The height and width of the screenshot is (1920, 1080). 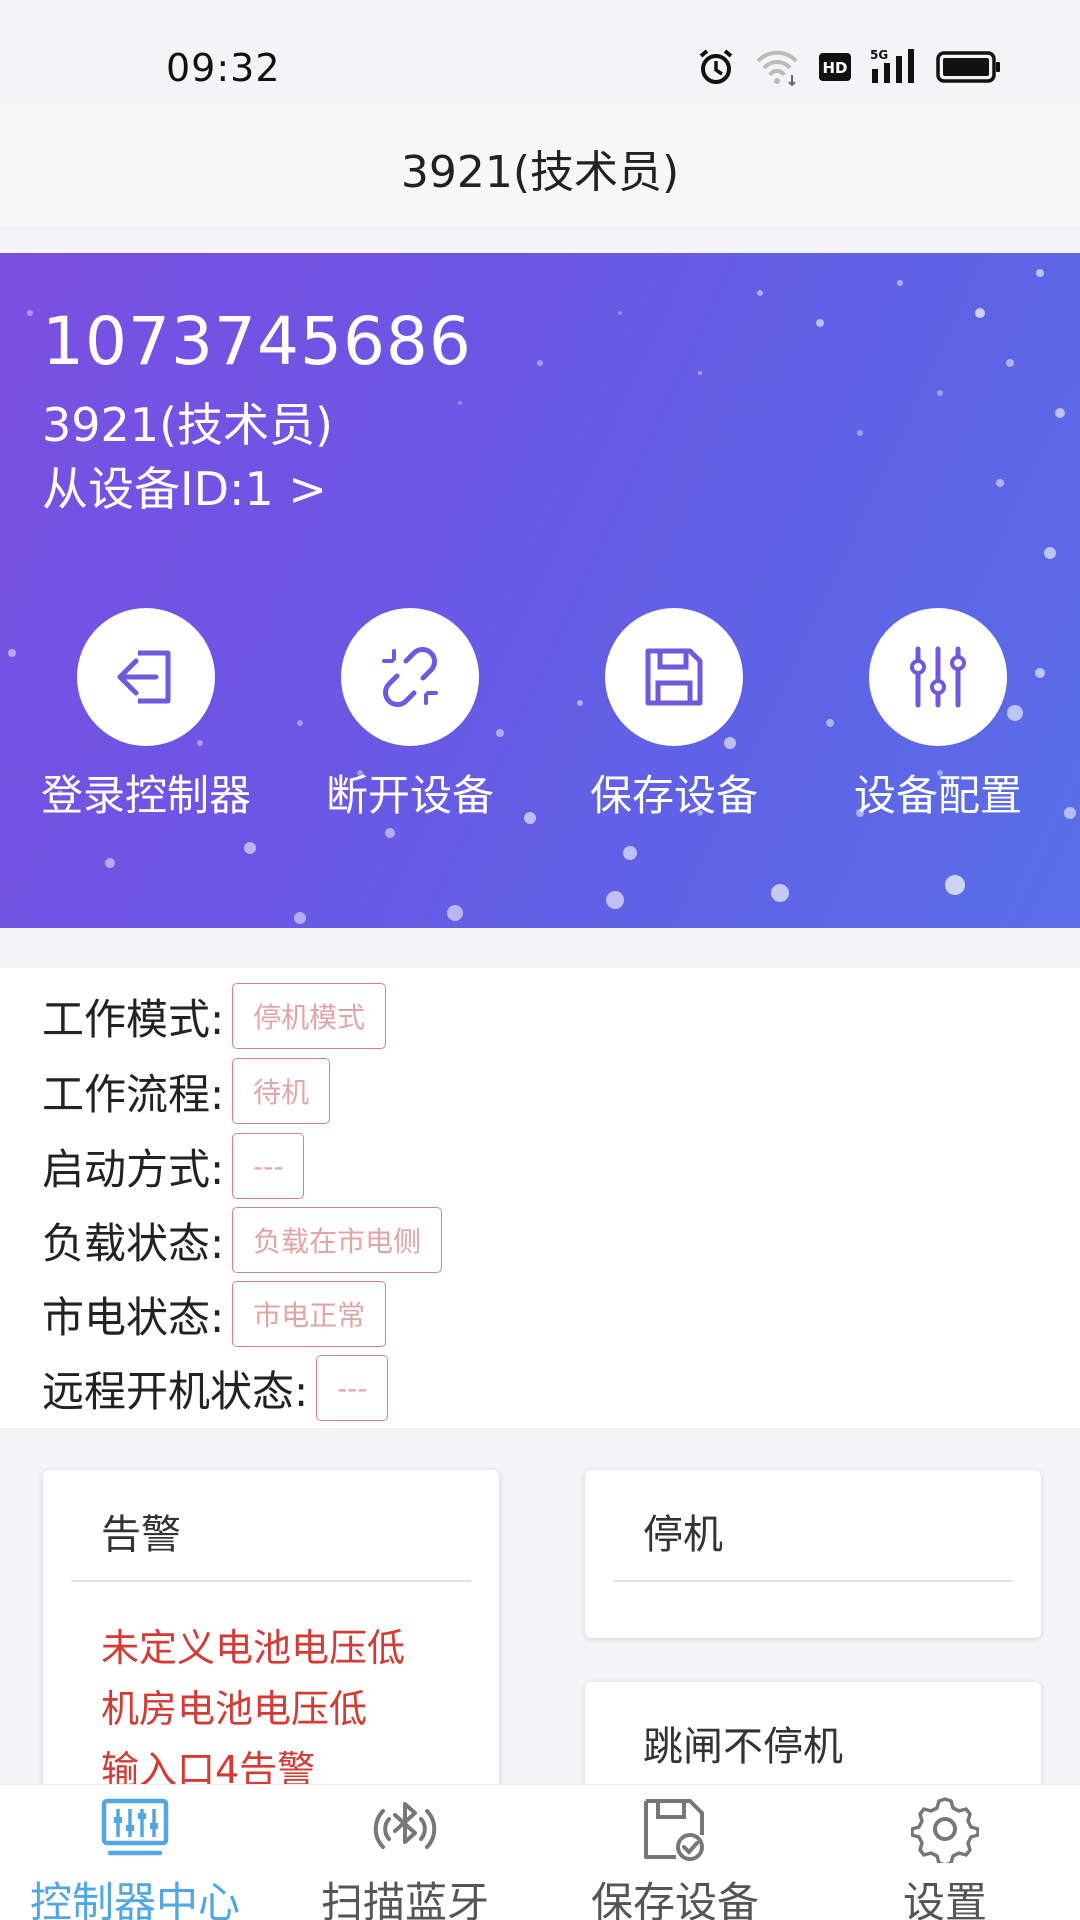 I want to click on shutdown-card: 停机, so click(x=813, y=1554).